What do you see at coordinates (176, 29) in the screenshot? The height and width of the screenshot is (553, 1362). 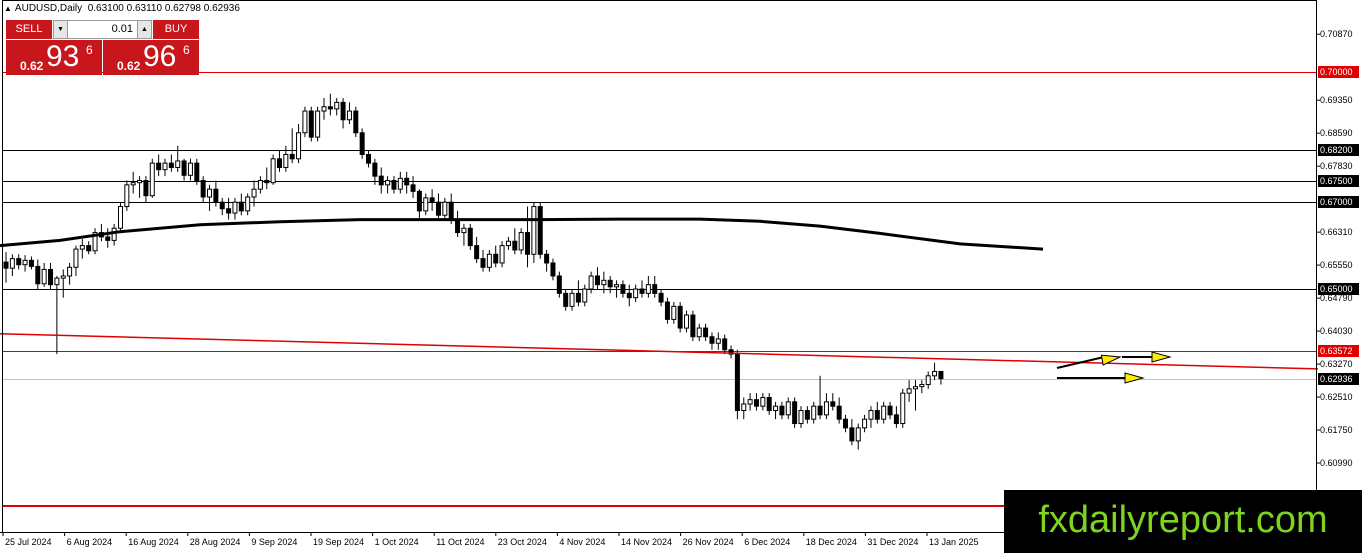 I see `buy-button: BUY` at bounding box center [176, 29].